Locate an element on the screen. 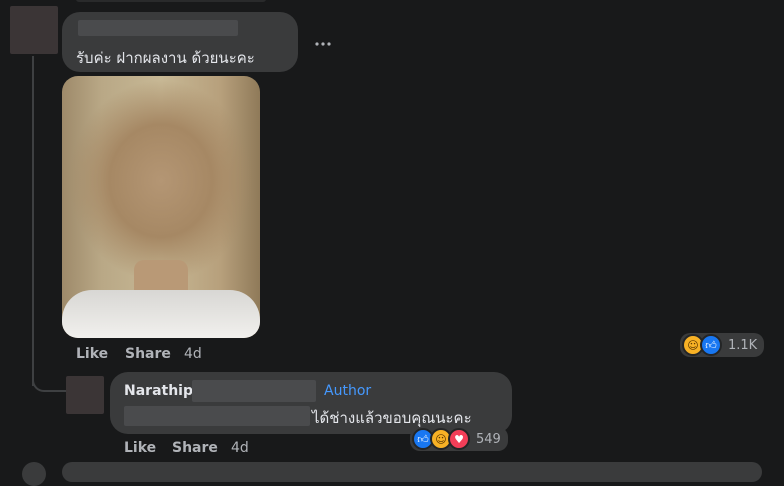 This screenshot has height=486, width=784. user-avatar-remnant is located at coordinates (34, 474).